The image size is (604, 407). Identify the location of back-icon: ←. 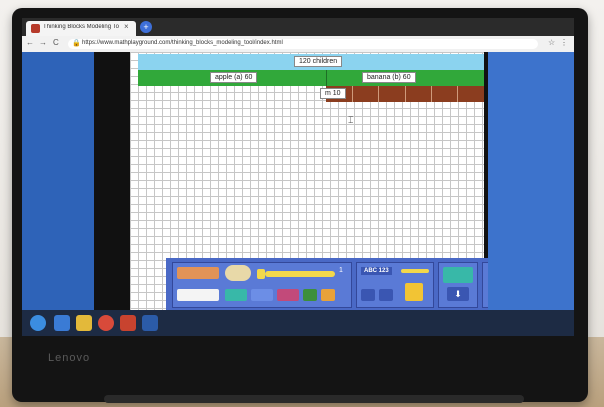
(30, 42).